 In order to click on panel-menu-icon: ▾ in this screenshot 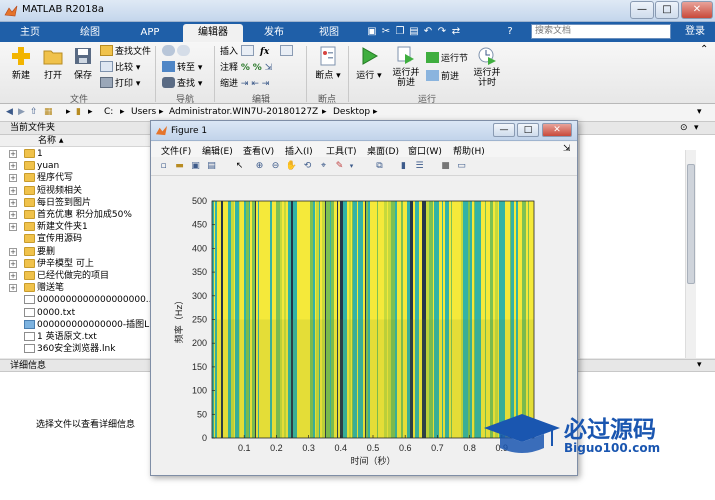, I will do `click(696, 128)`.